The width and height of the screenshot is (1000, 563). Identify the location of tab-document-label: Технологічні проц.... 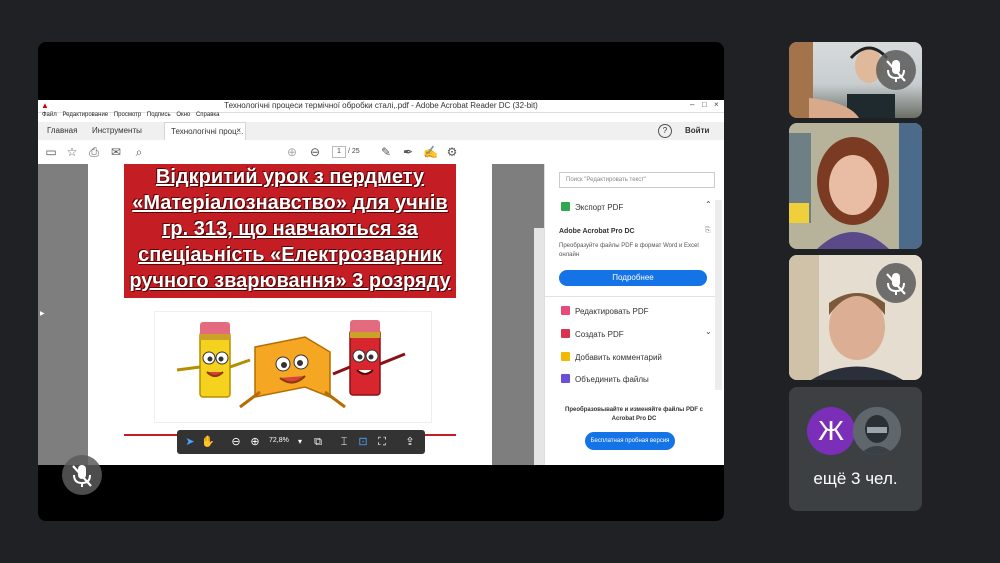
(207, 131).